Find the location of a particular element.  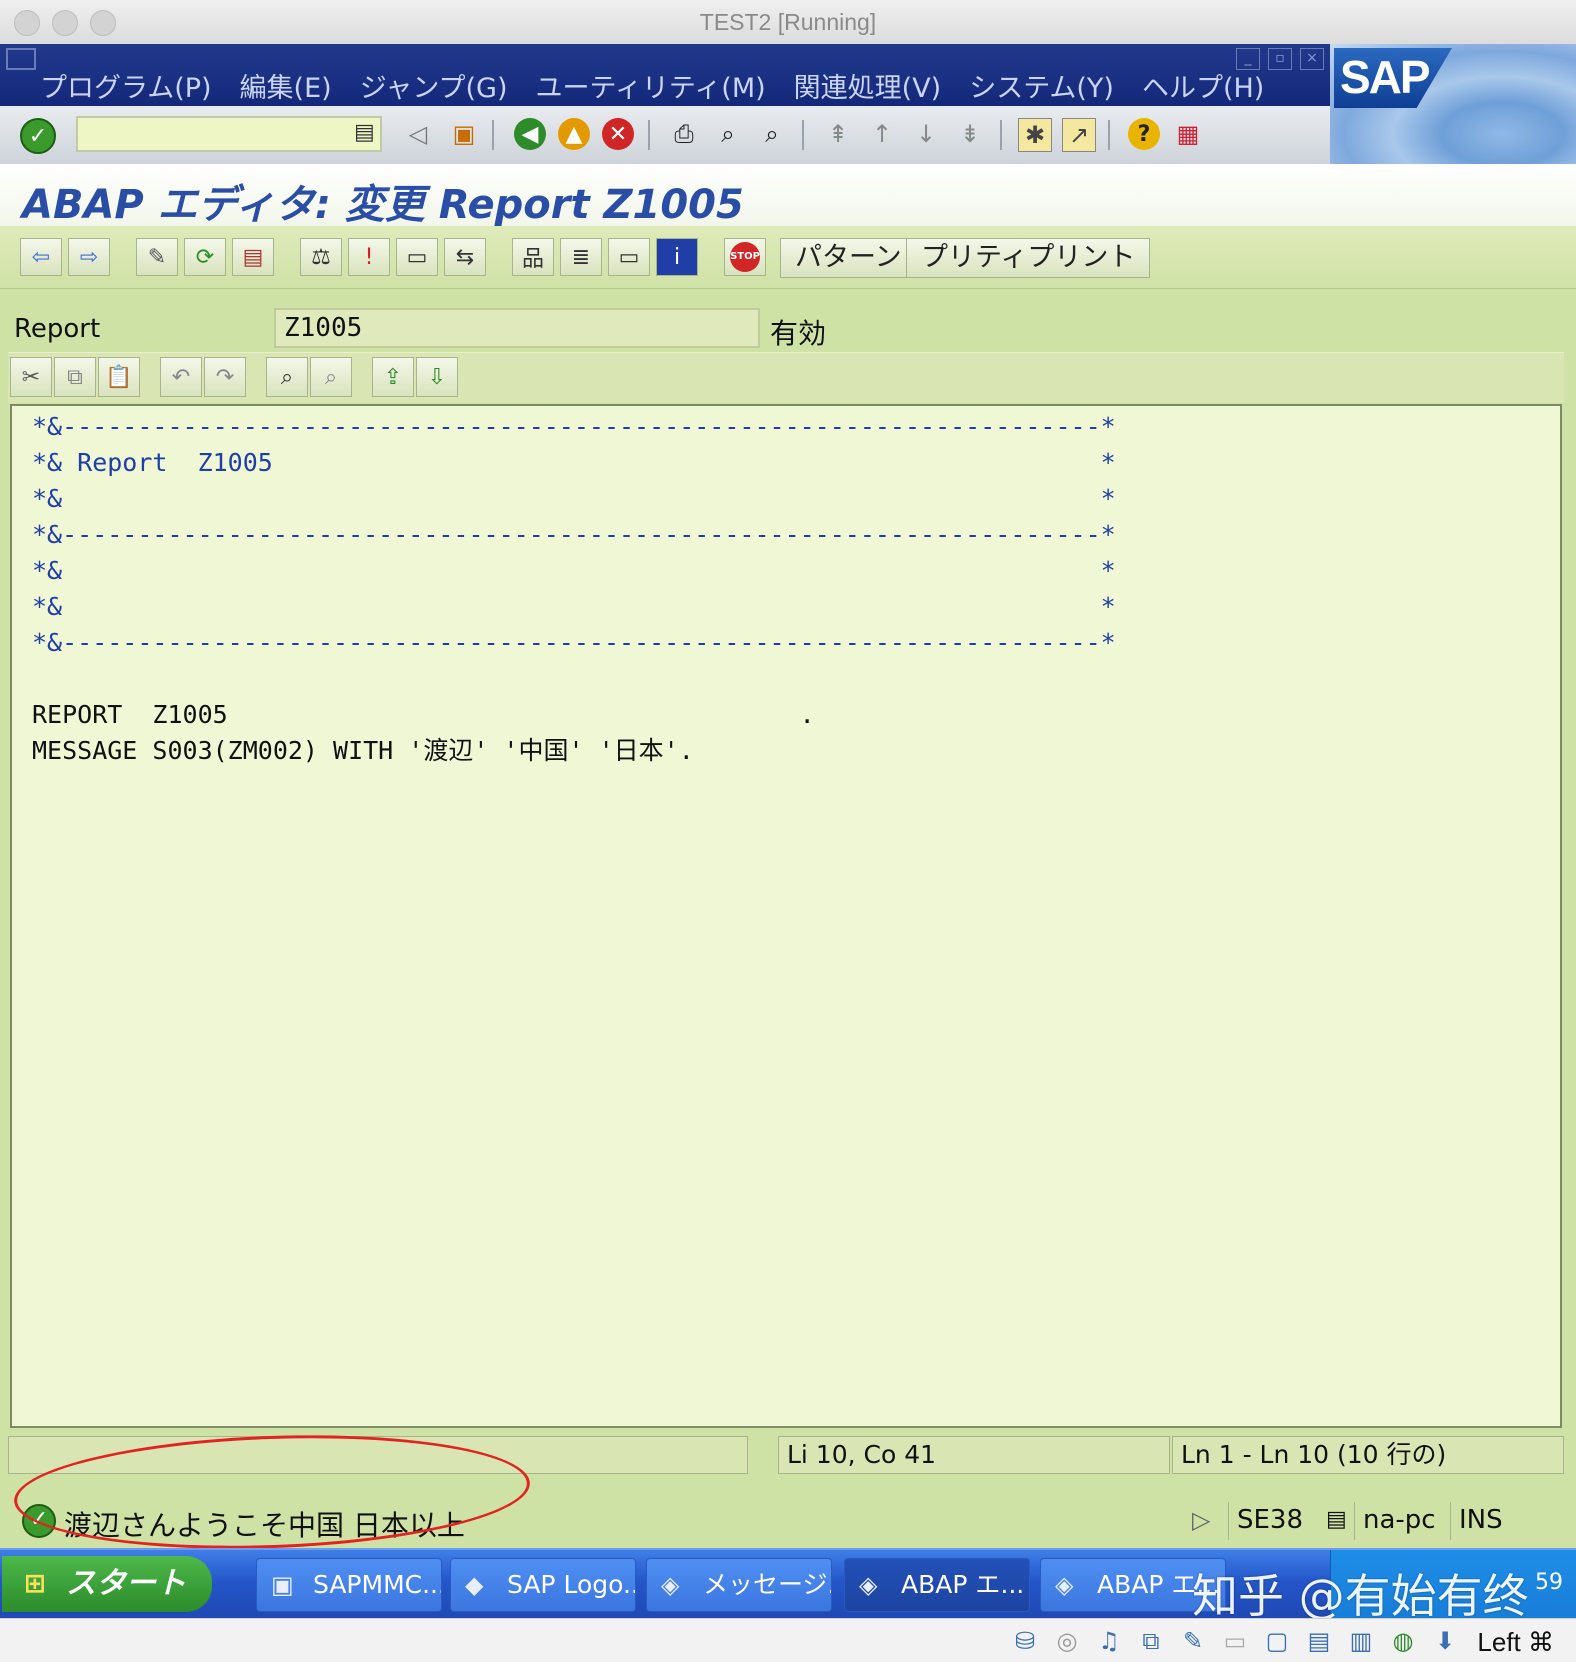

watermark: 知乎 @有始有终 is located at coordinates (1360, 1596).